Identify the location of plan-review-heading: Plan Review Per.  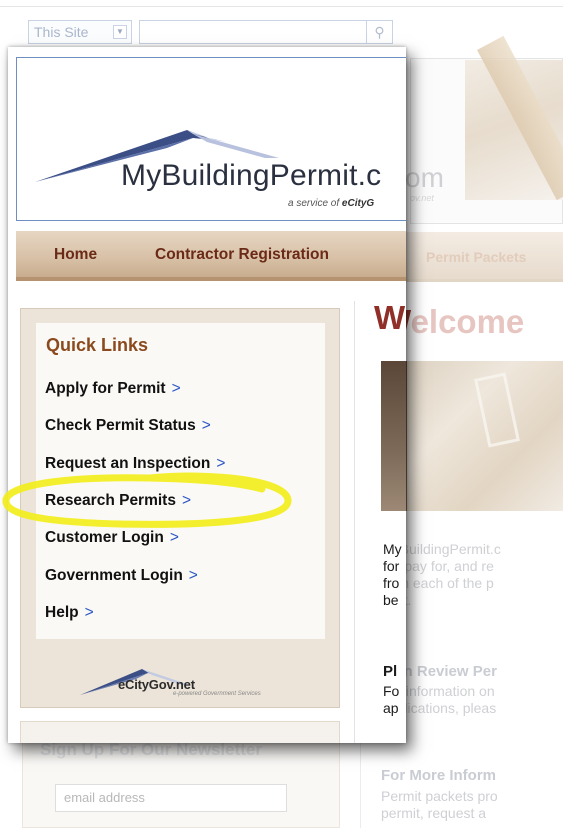
(439, 671).